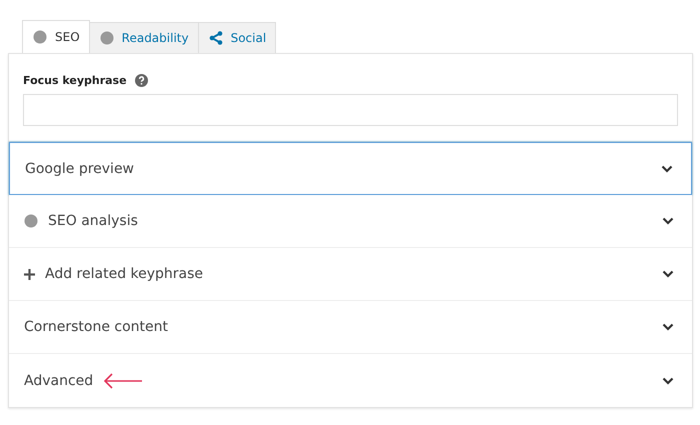 The height and width of the screenshot is (425, 700). Describe the element at coordinates (350, 327) in the screenshot. I see `collapsible-section: Cornerstone content` at that location.